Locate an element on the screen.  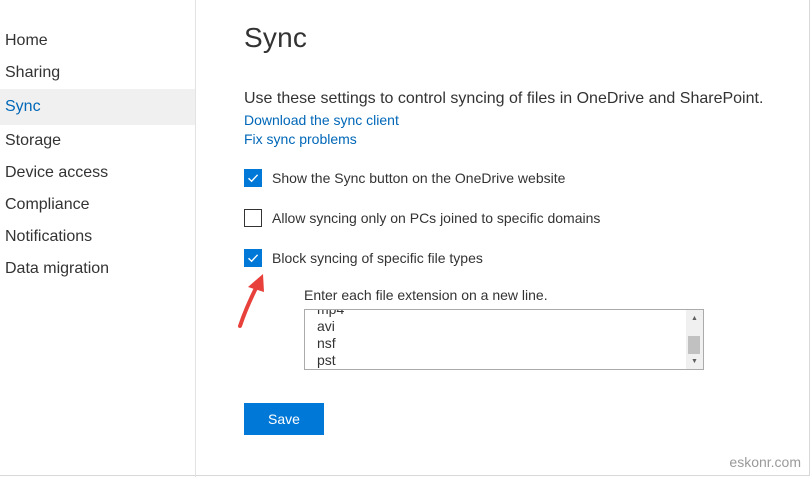
file-extensions-textarea: mp4 avi nsf pst ▲ ▼ is located at coordinates (504, 339).